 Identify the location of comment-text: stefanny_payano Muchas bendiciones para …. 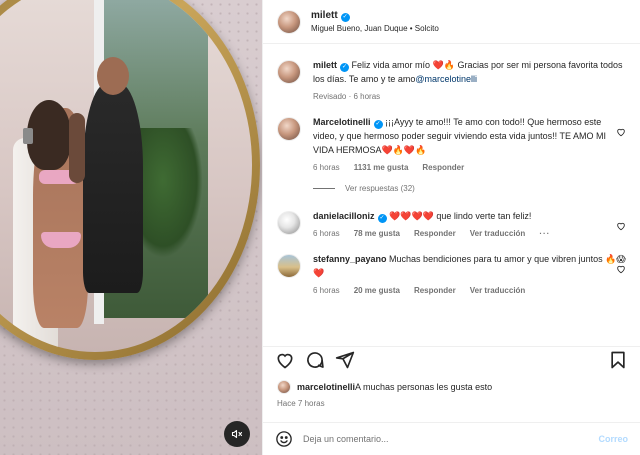
(469, 266).